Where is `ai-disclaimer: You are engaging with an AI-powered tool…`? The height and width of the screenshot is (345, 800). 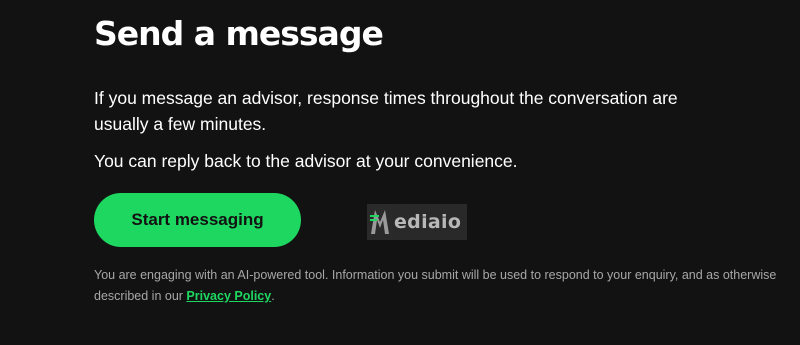 ai-disclaimer: You are engaging with an AI-powered tool… is located at coordinates (444, 286).